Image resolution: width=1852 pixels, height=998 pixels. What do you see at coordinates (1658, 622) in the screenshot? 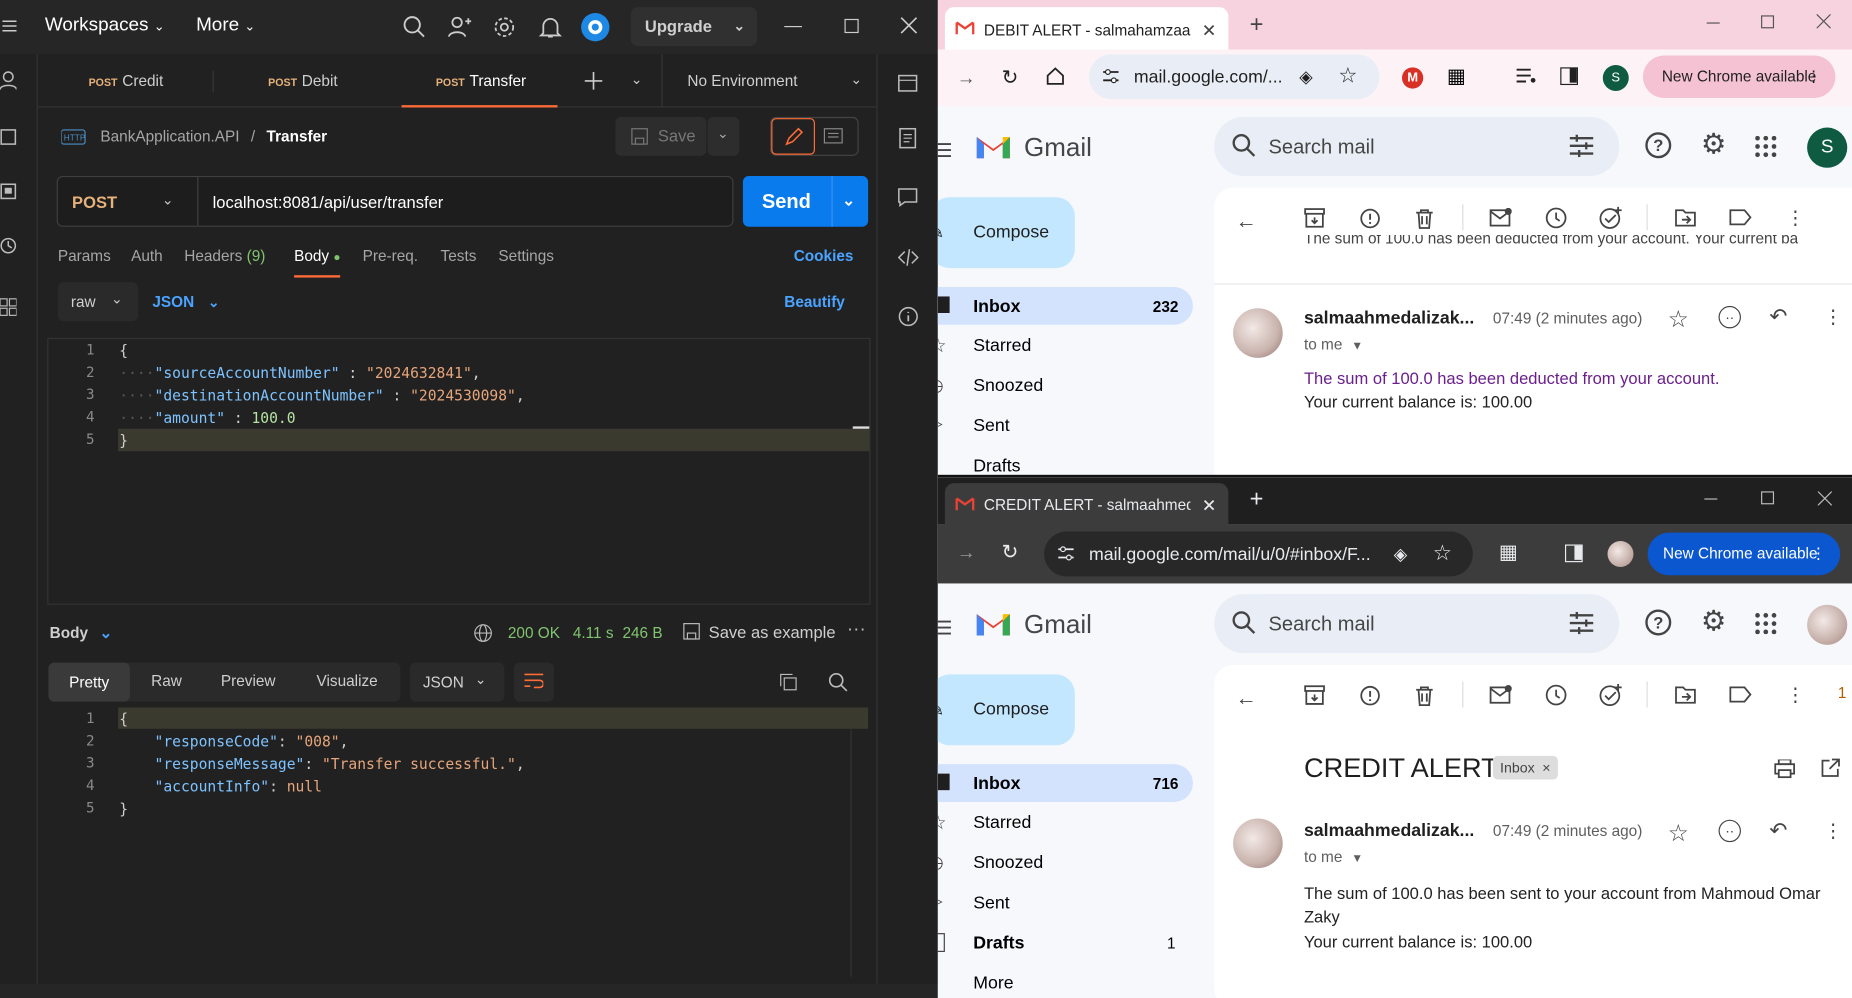
I see `help-icon: ?` at bounding box center [1658, 622].